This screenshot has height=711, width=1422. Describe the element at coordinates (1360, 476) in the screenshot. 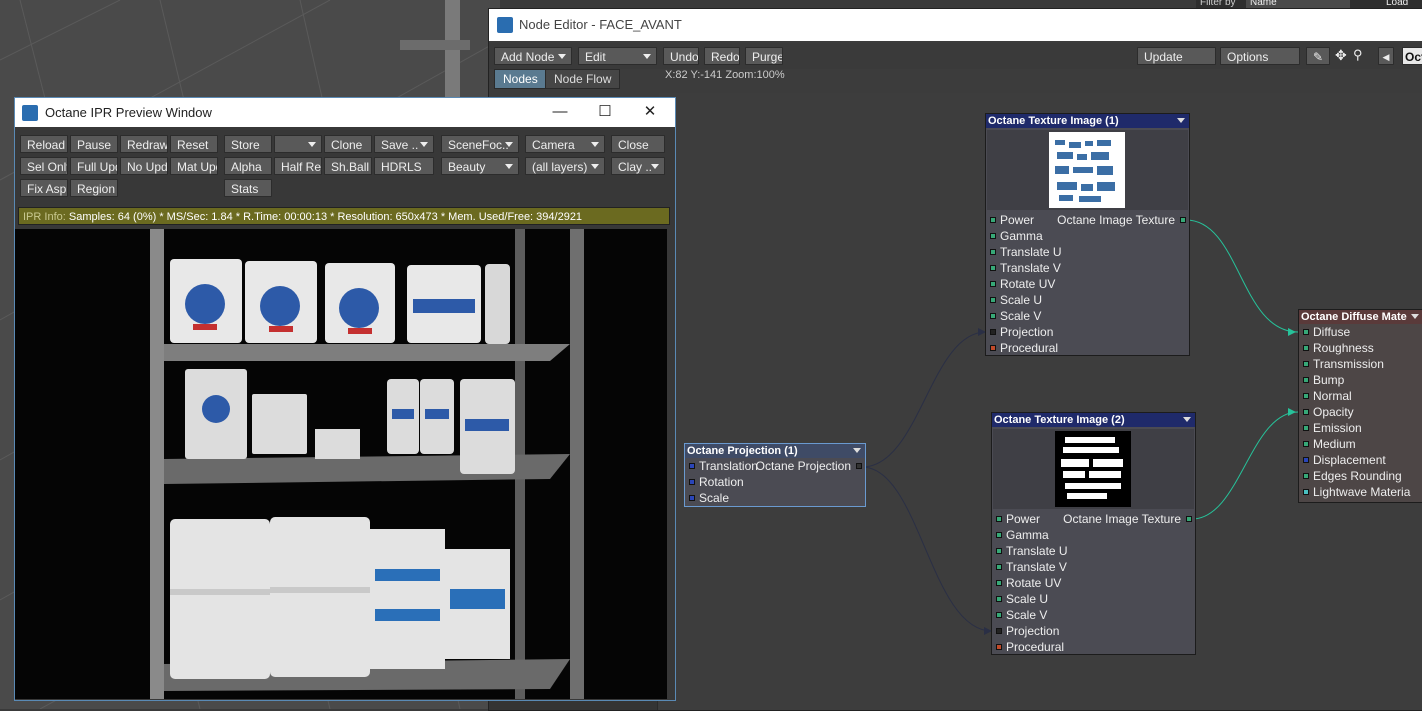

I see `port-edges-rounding: Edges Rounding` at that location.